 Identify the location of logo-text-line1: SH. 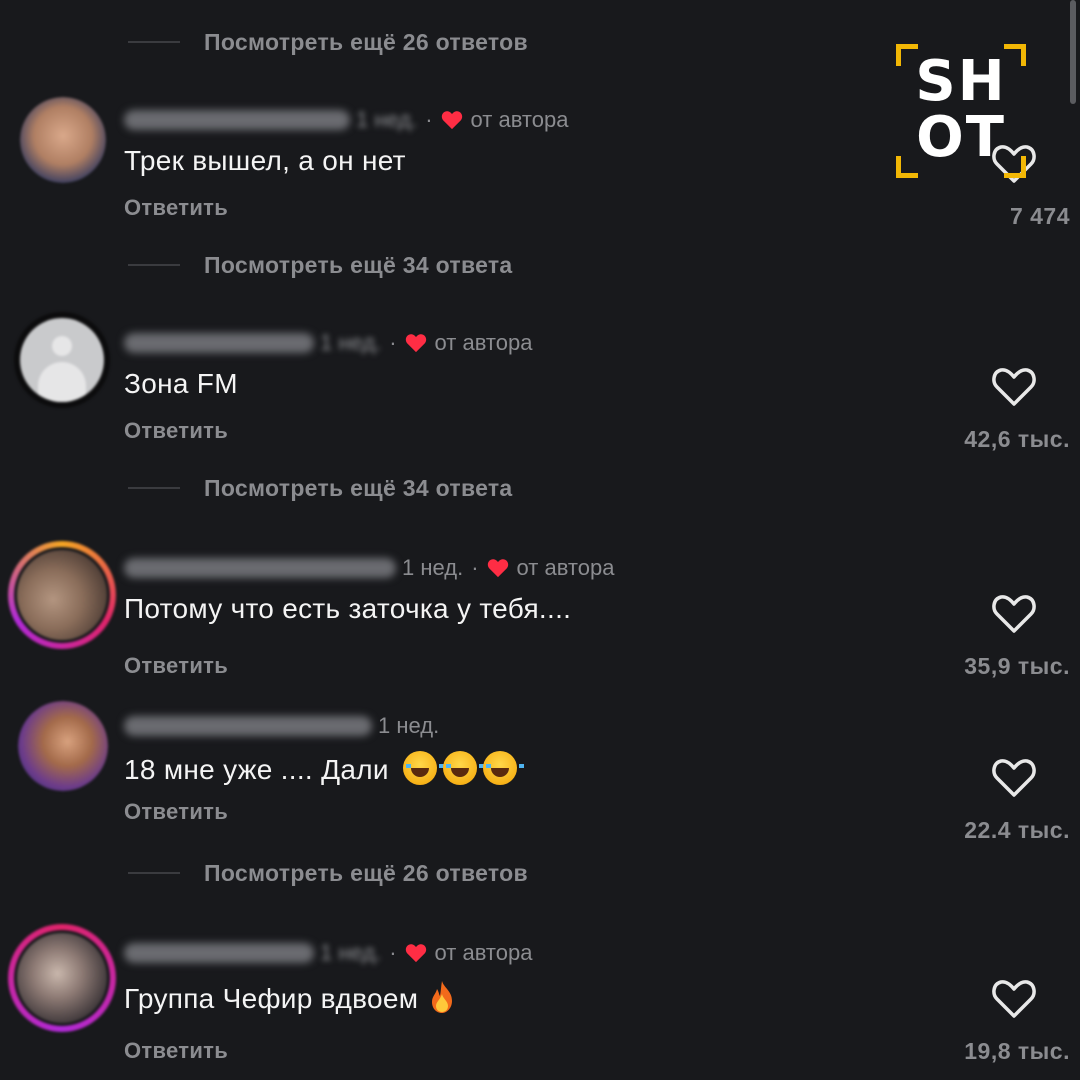
(961, 81).